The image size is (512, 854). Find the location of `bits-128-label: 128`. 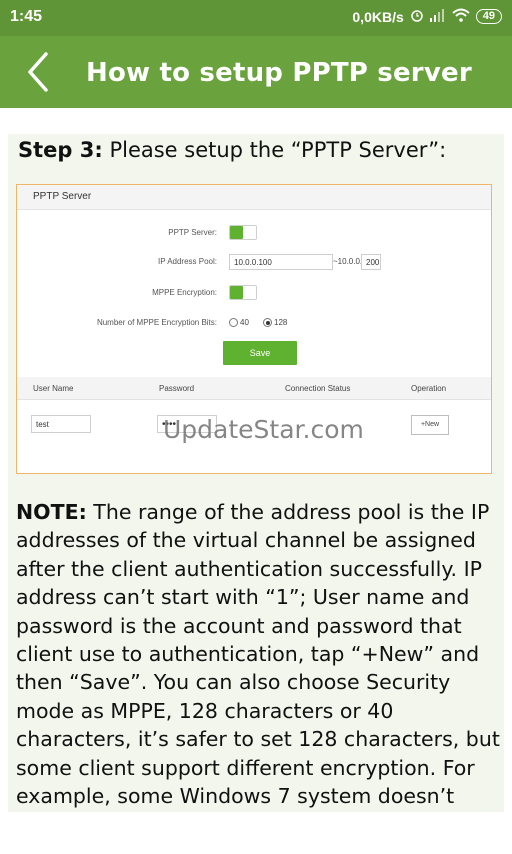

bits-128-label: 128 is located at coordinates (281, 322).